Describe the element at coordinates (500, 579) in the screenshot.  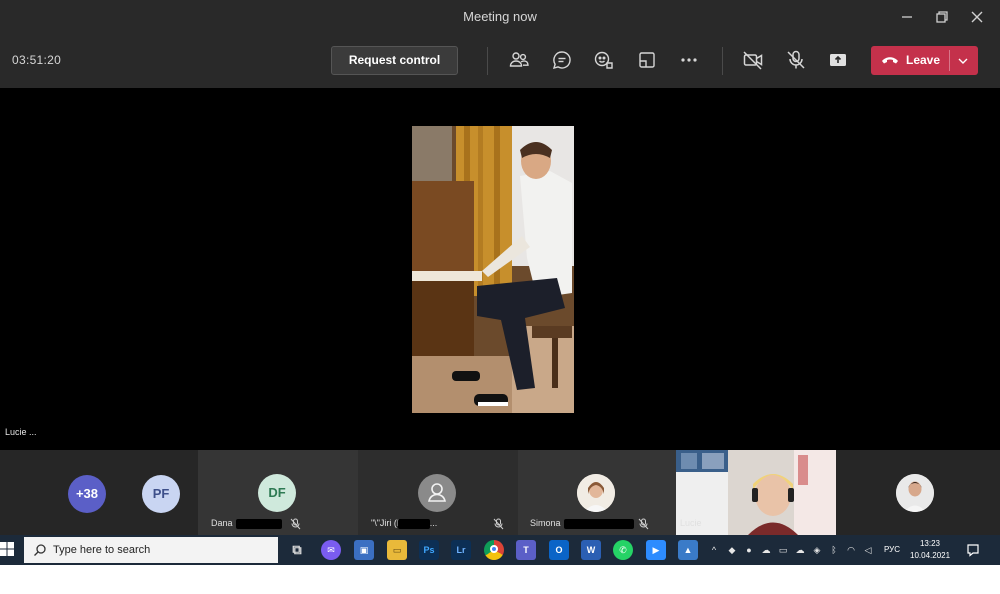
I see `screenshot-margin` at that location.